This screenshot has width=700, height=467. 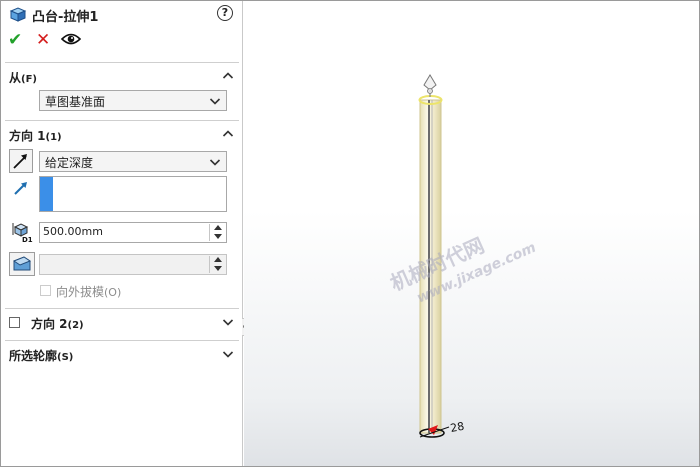 I want to click on direction2-section-label: 方向 2, so click(x=49, y=324).